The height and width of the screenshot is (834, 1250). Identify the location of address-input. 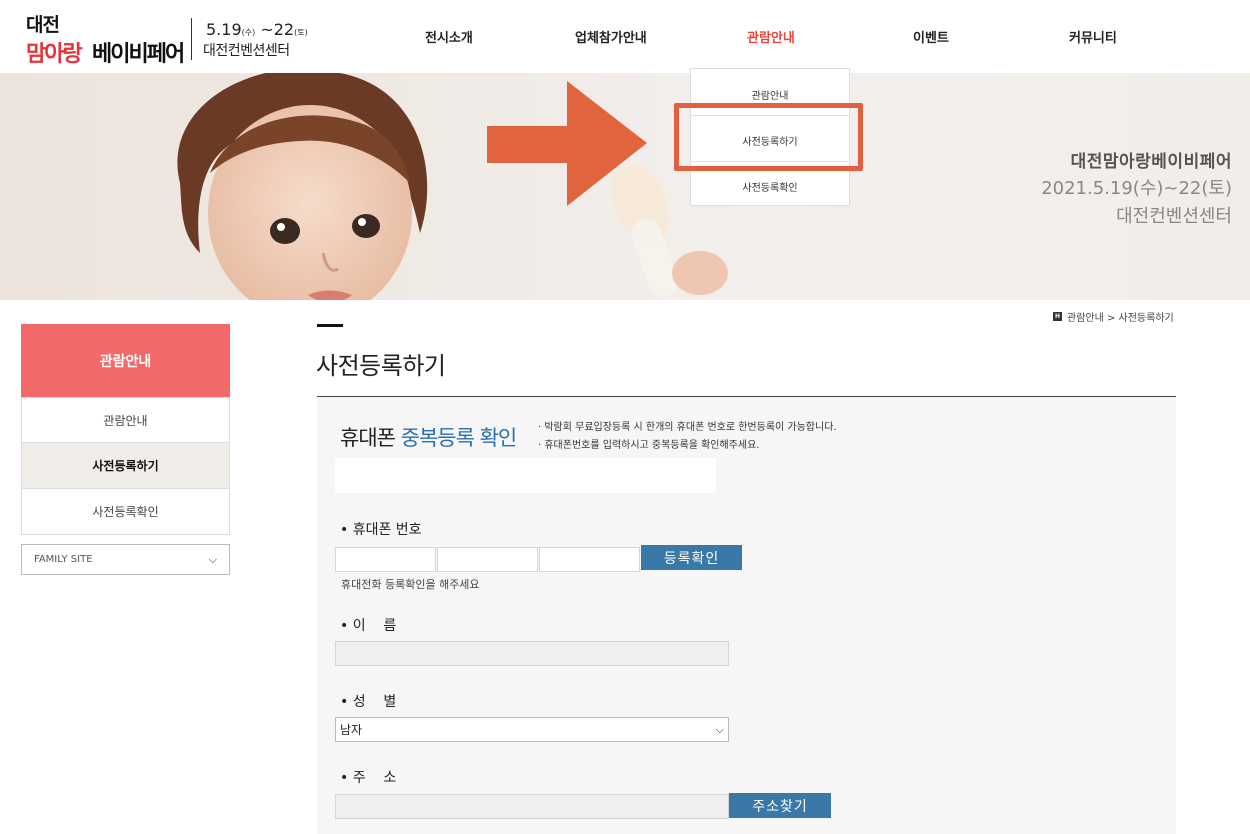
(532, 806).